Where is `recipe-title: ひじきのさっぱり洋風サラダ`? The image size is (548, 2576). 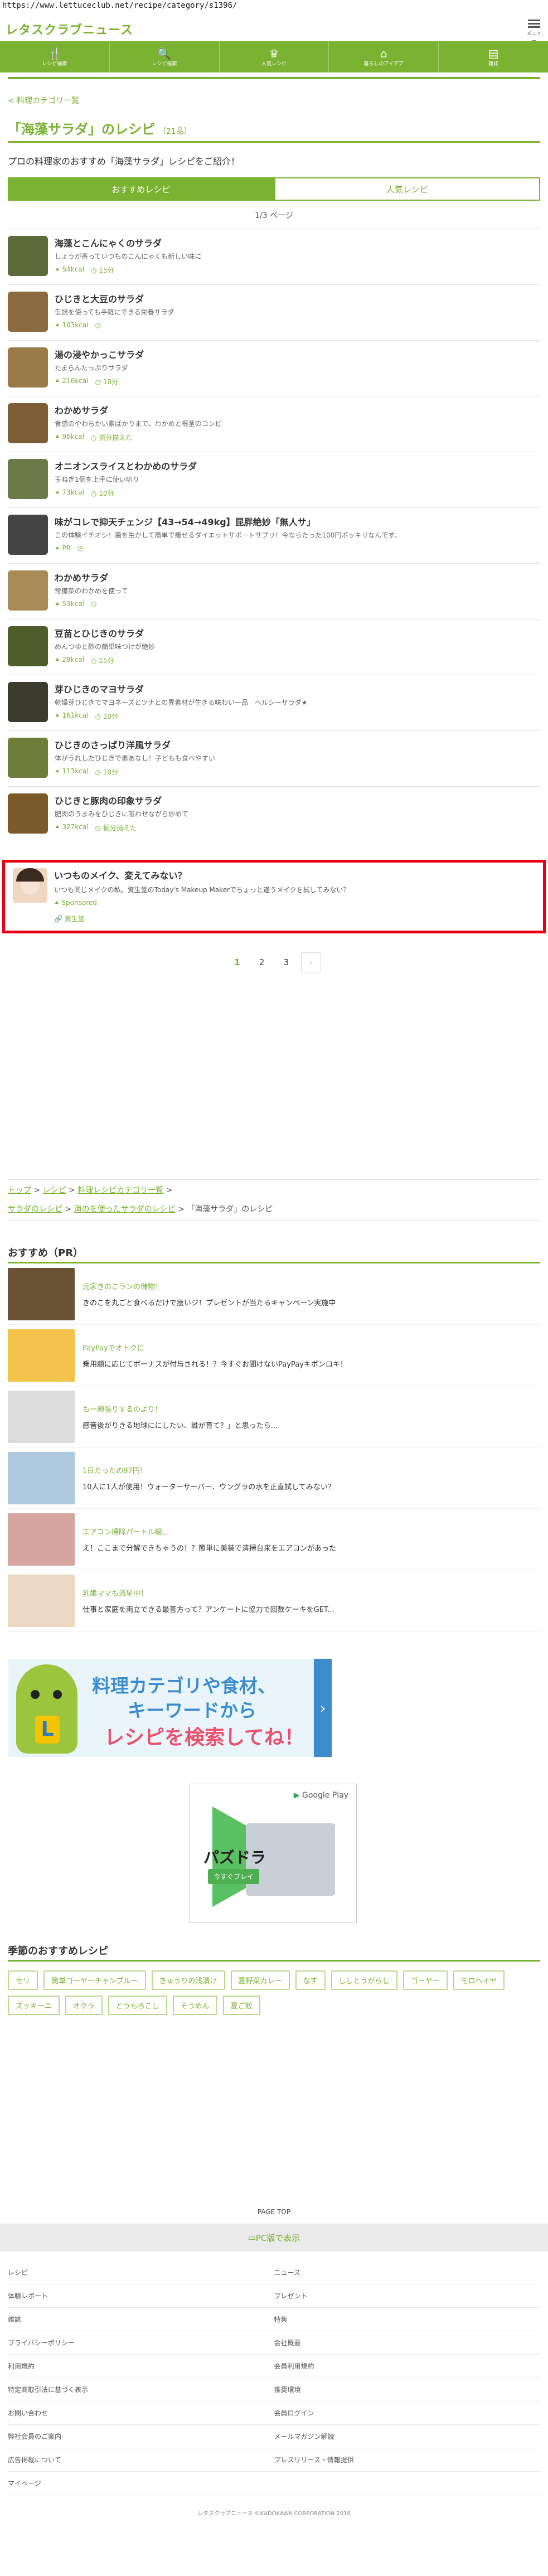 recipe-title: ひじきのさっぱり洋風サラダ is located at coordinates (297, 744).